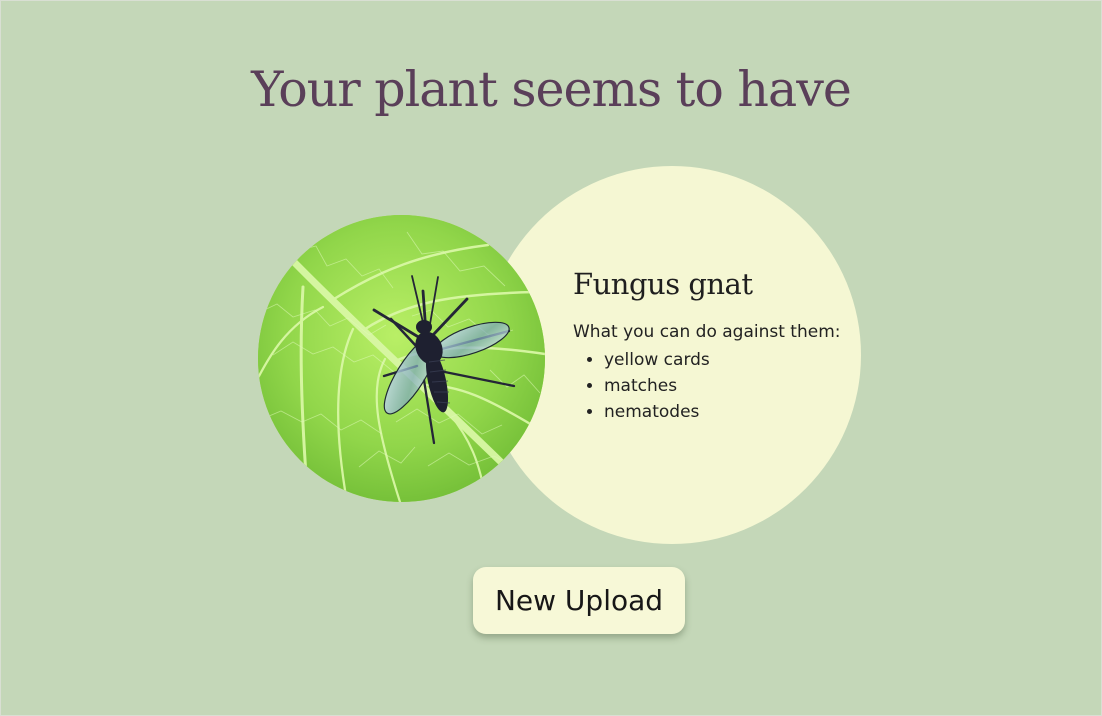 The image size is (1102, 716). Describe the element at coordinates (579, 600) in the screenshot. I see `new-upload-button: New Upload` at that location.